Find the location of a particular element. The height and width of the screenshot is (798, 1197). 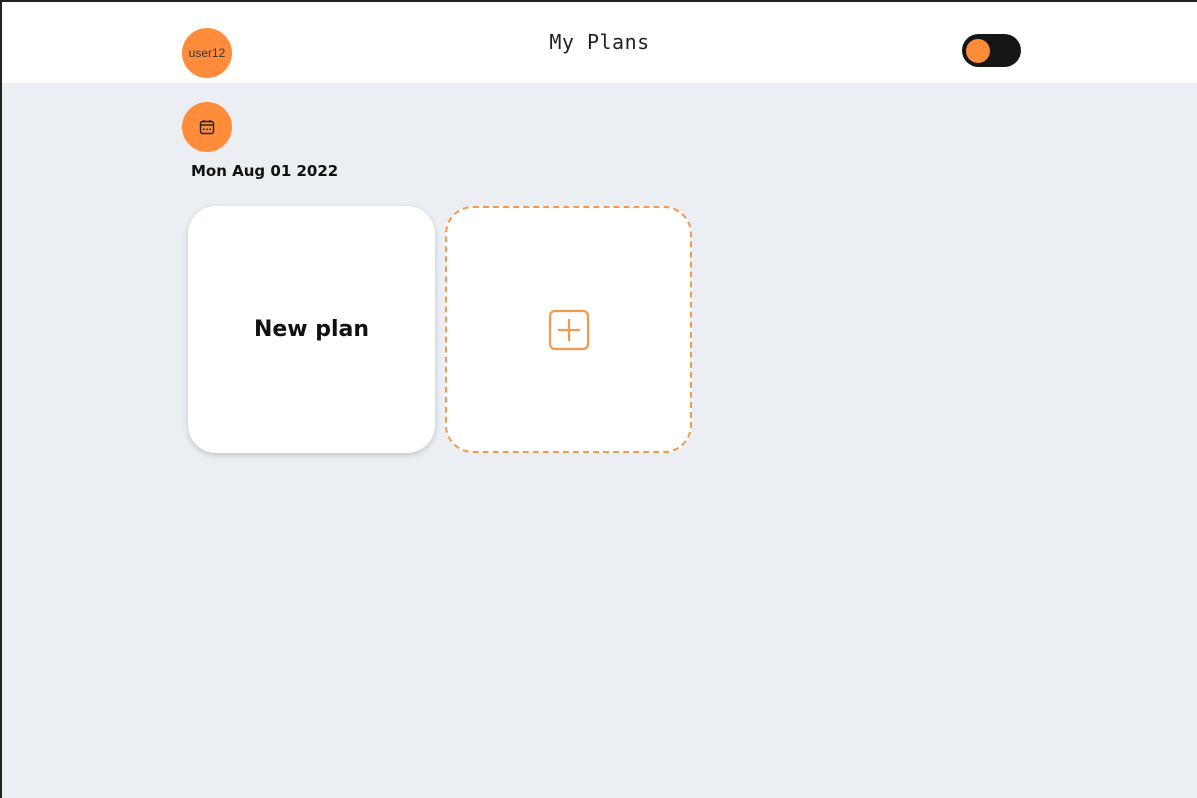

calendar-icon is located at coordinates (207, 127).